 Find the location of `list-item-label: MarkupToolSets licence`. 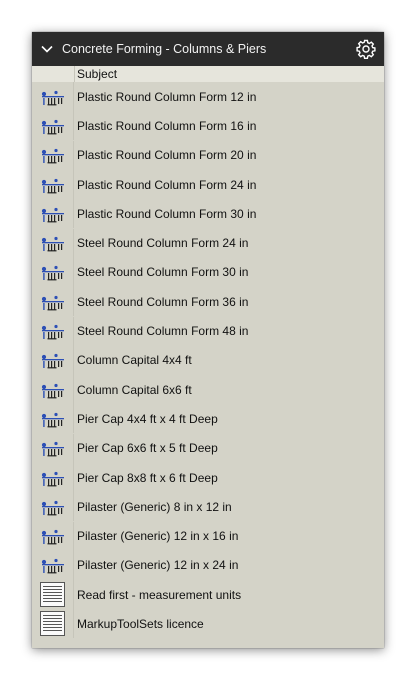

list-item-label: MarkupToolSets licence is located at coordinates (140, 623).